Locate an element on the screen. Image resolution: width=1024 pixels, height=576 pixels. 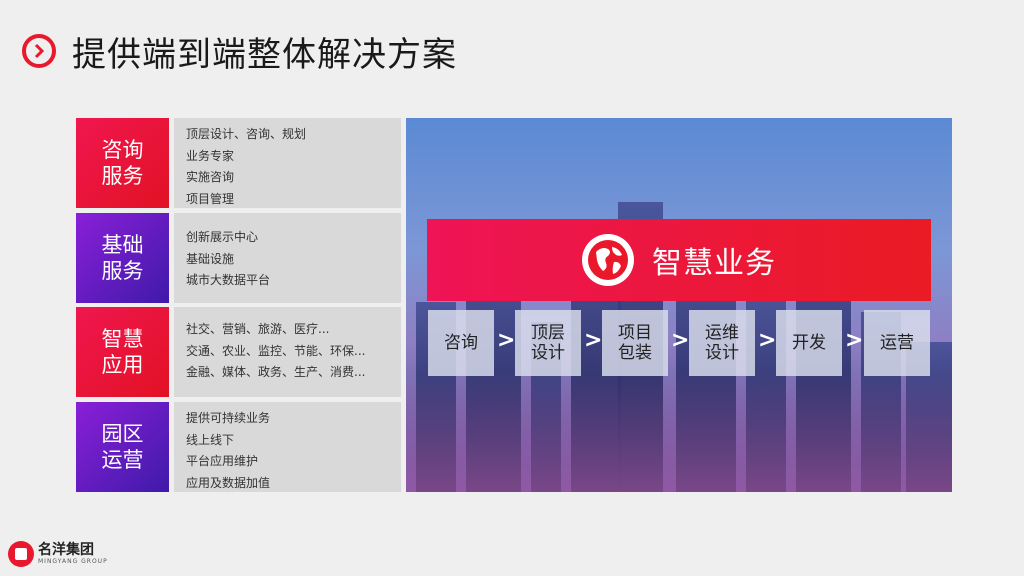
banner-title: 智慧业务 is located at coordinates (714, 263).